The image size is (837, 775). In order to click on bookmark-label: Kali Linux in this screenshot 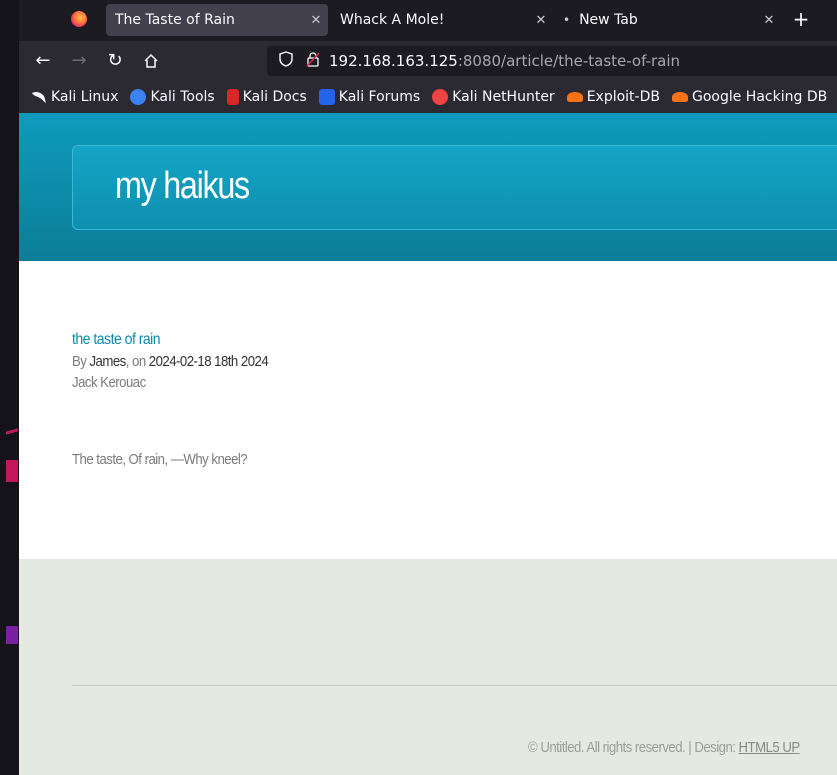, I will do `click(85, 97)`.